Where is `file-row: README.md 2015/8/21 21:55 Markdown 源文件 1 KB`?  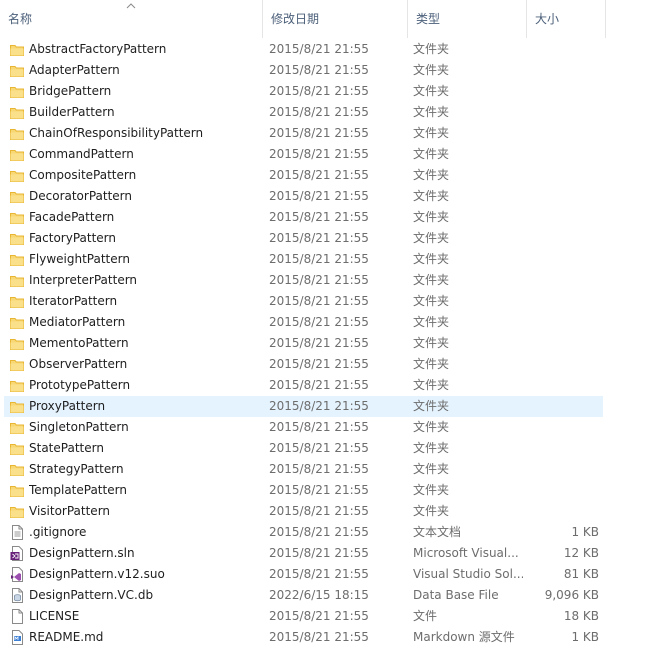 file-row: README.md 2015/8/21 21:55 Markdown 源文件 1 KB is located at coordinates (303, 637).